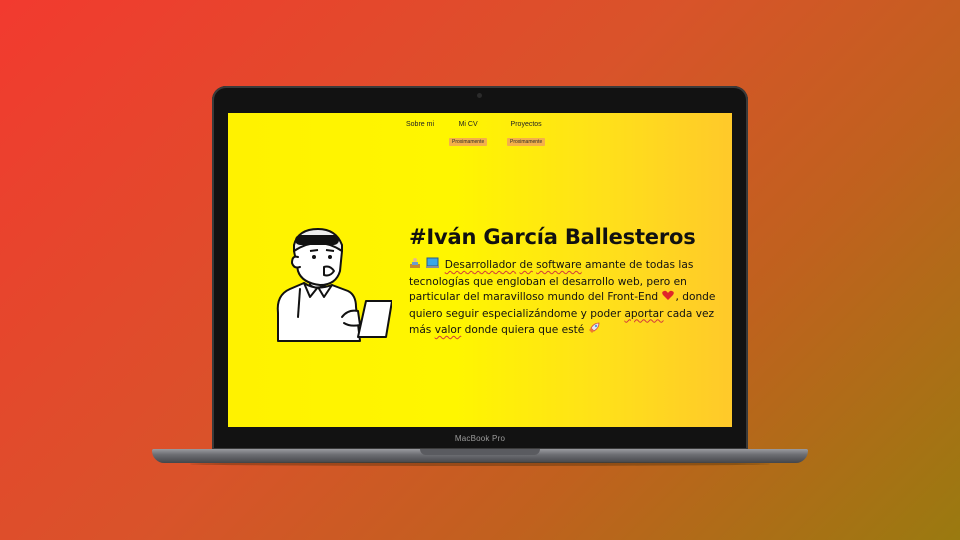 The height and width of the screenshot is (540, 960). Describe the element at coordinates (334, 285) in the screenshot. I see `developer-illustration` at that location.